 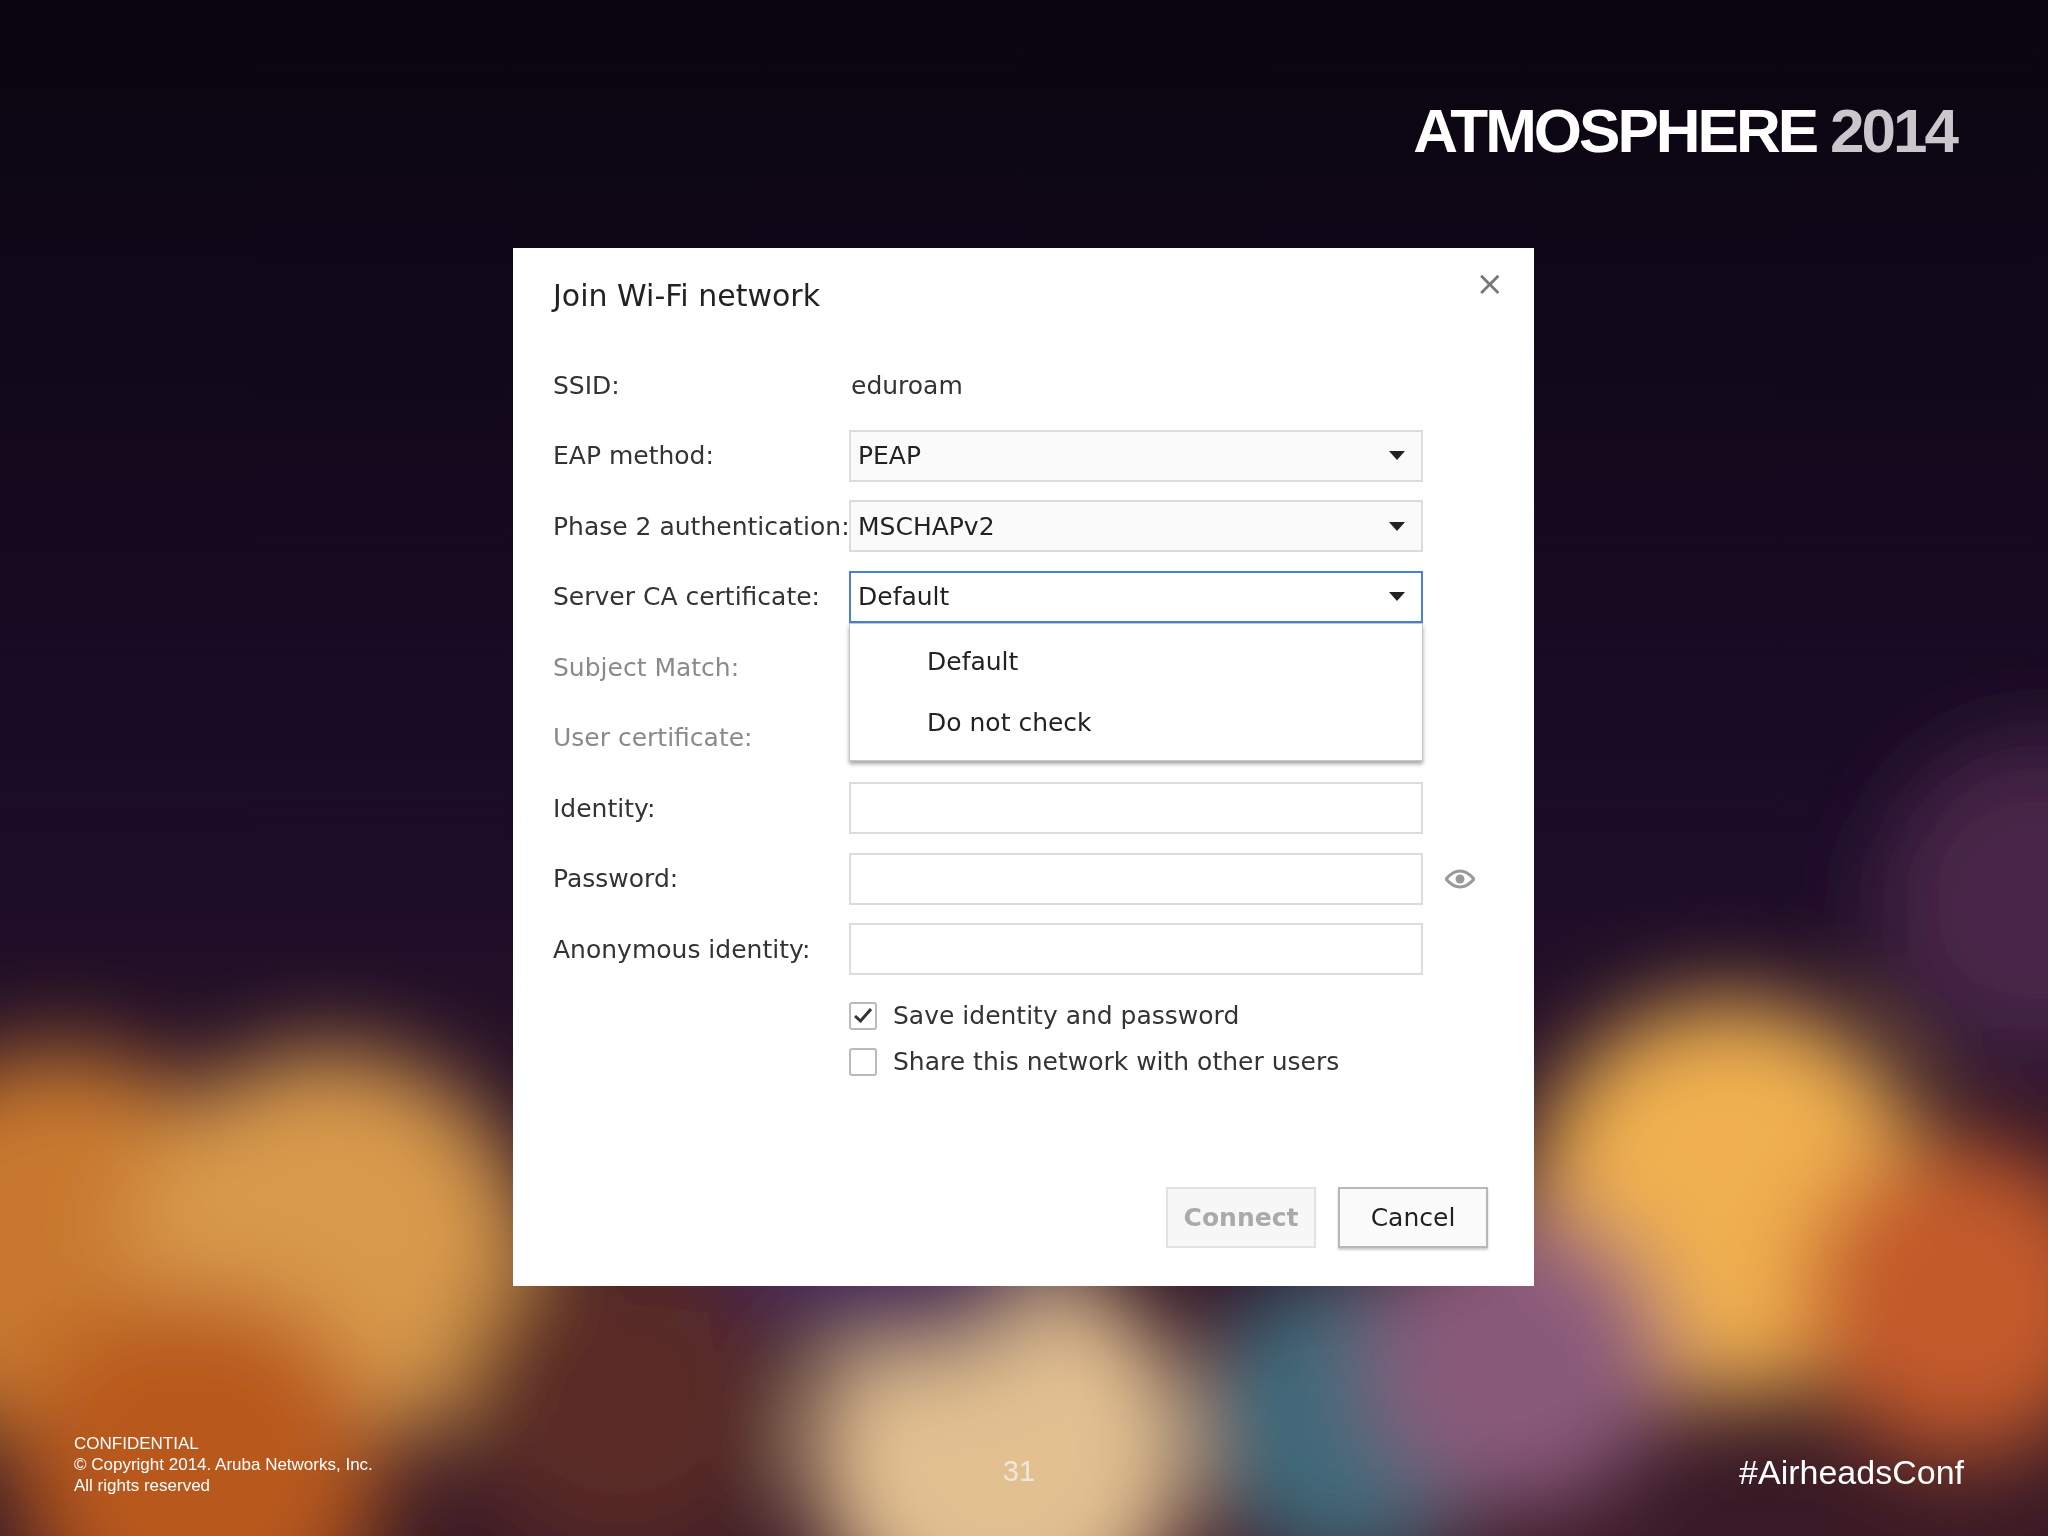 What do you see at coordinates (1174, 722) in the screenshot?
I see `menu-option: Do not check` at bounding box center [1174, 722].